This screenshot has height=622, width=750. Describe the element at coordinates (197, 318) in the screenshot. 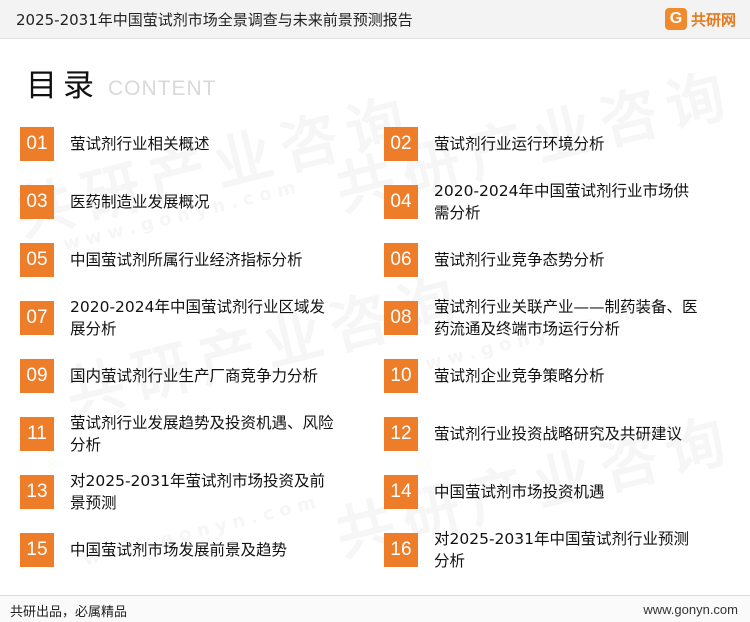

I see `toc-label: 2020-2024年中国萤试剂行业区域发展分析` at that location.